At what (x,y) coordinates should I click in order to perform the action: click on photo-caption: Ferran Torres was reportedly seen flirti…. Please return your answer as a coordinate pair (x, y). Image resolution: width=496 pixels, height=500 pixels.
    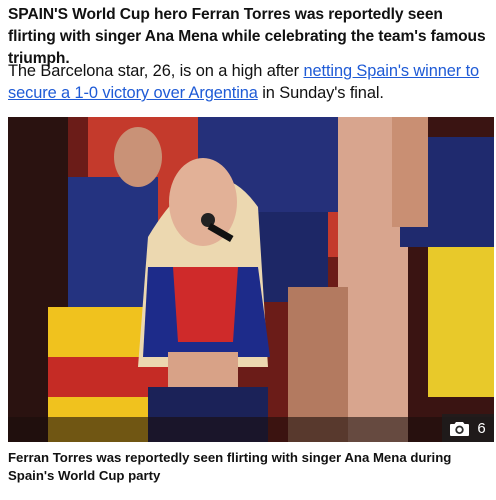
    Looking at the image, I should click on (230, 466).